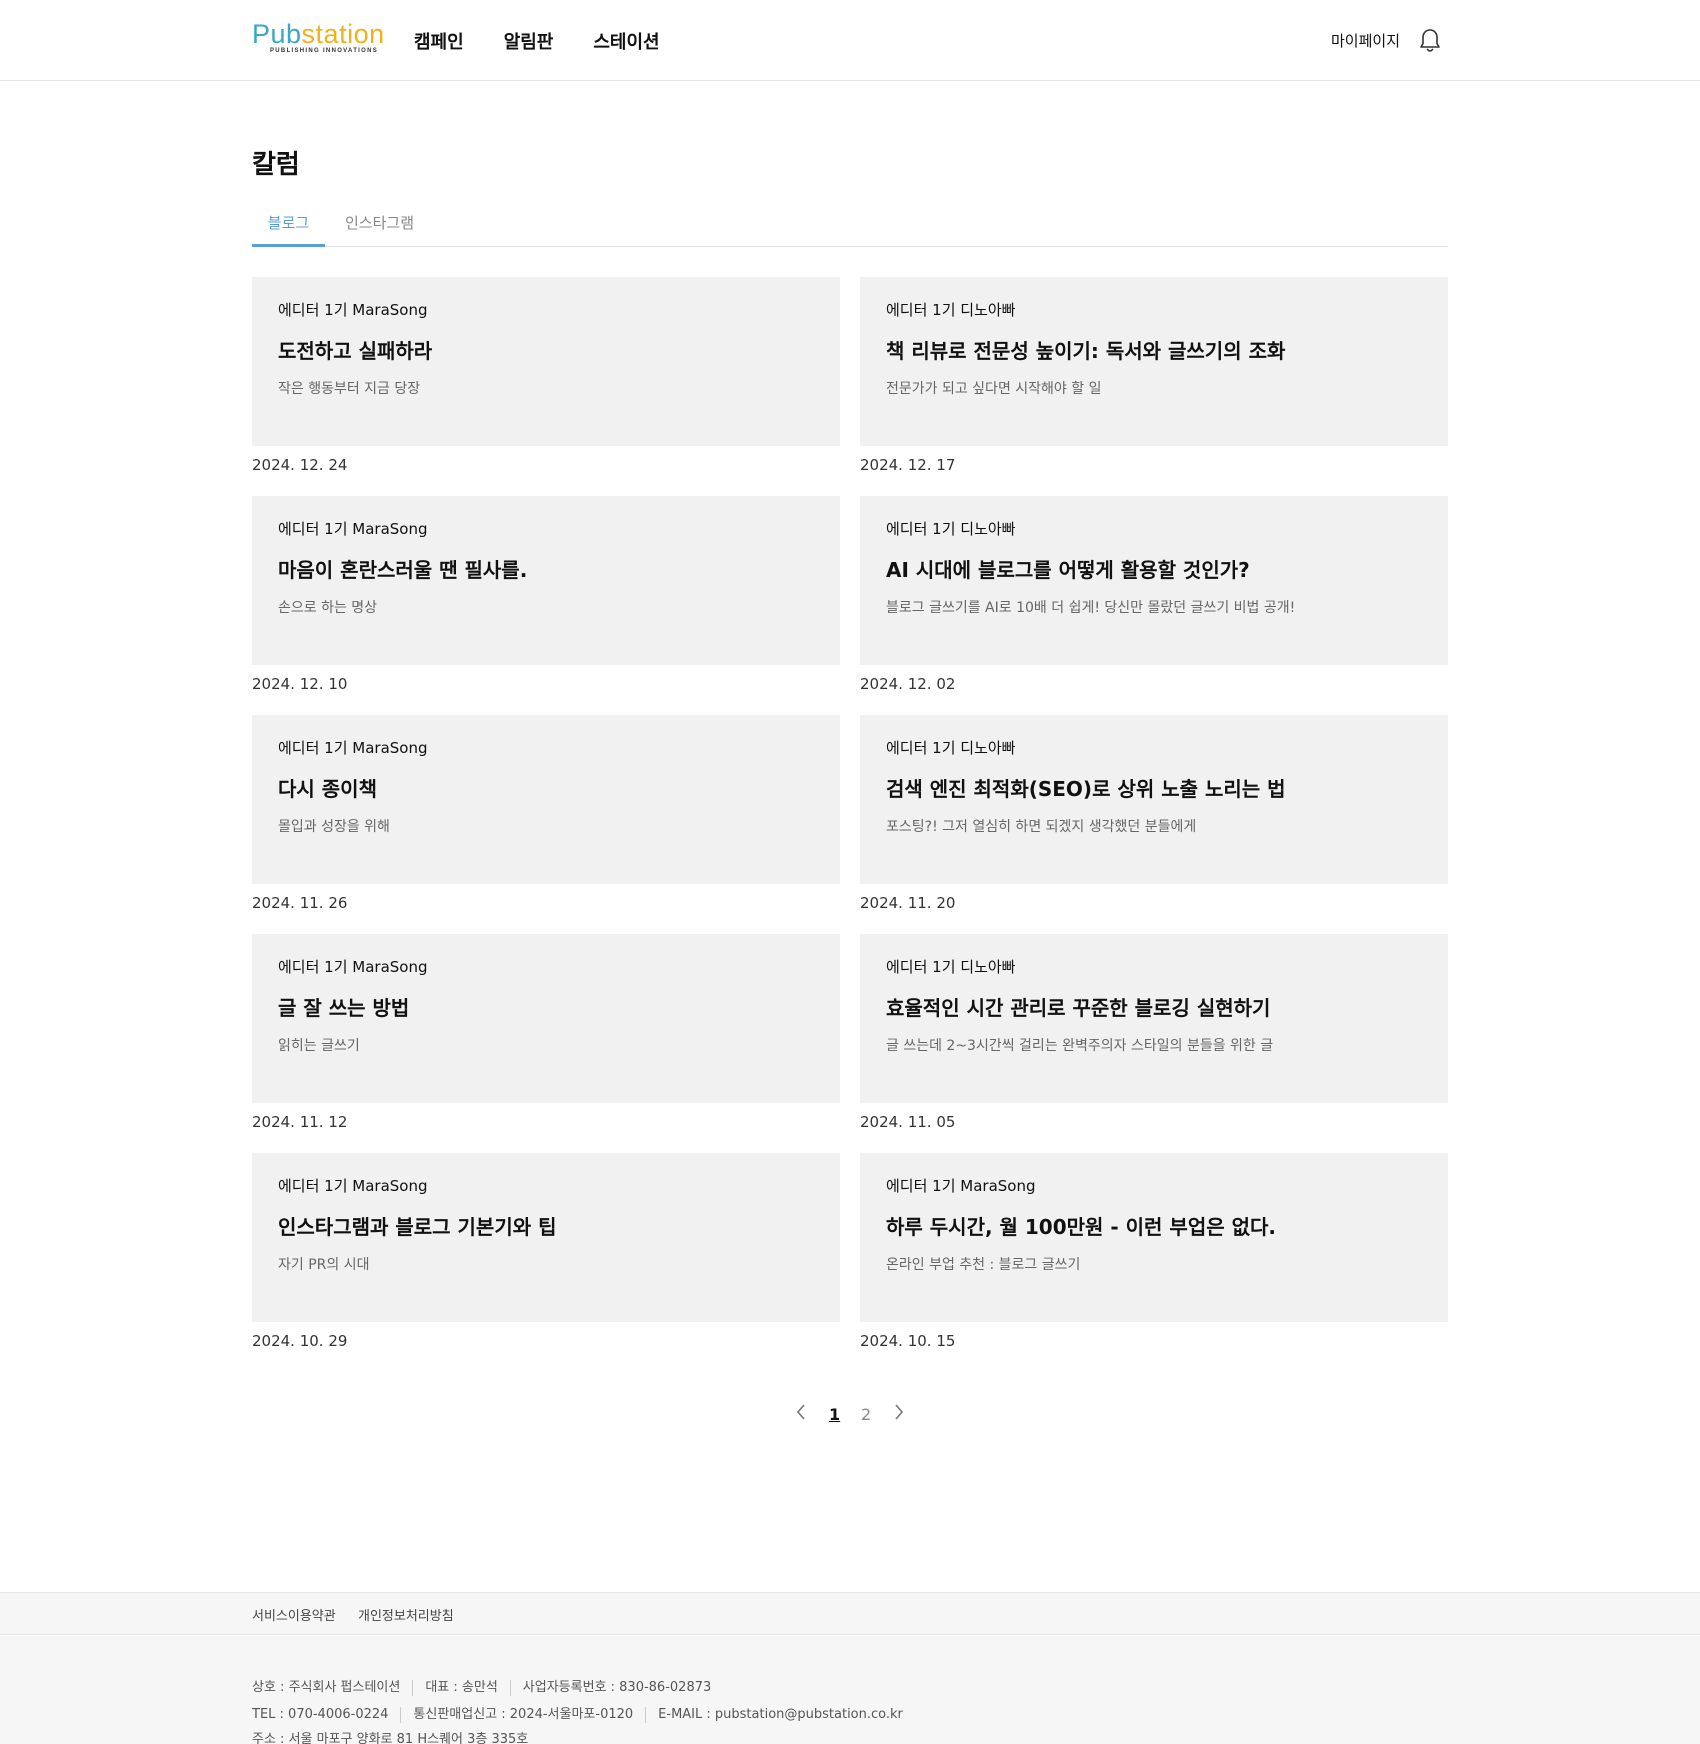  I want to click on card-date: 2024. 10. 15, so click(908, 1341).